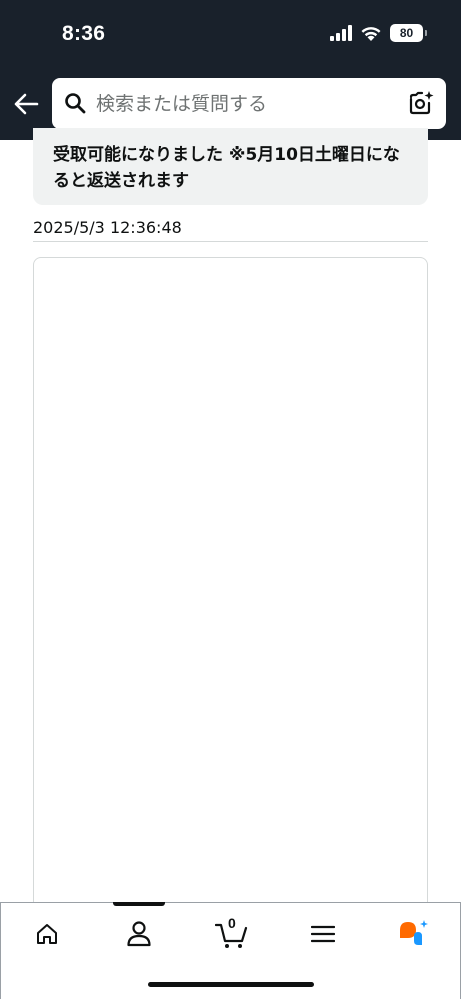 The width and height of the screenshot is (461, 999). Describe the element at coordinates (75, 103) in the screenshot. I see `search-icon` at that location.